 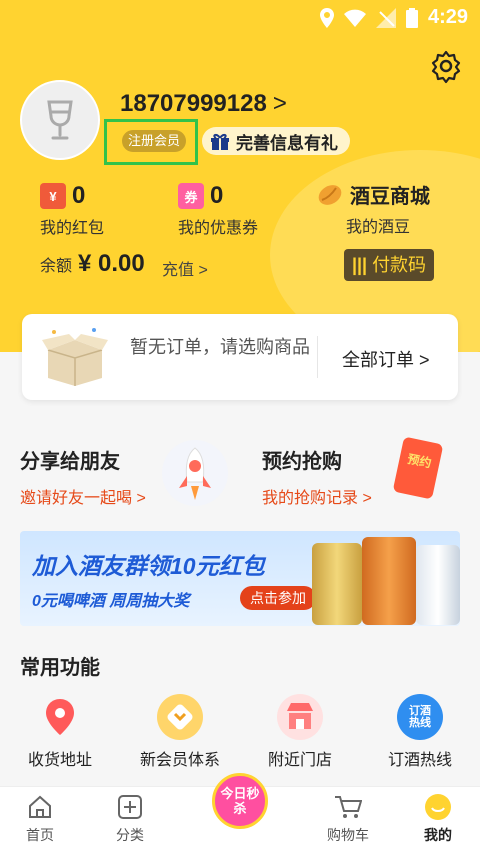 I want to click on tab-cart: 购物车, so click(x=348, y=819).